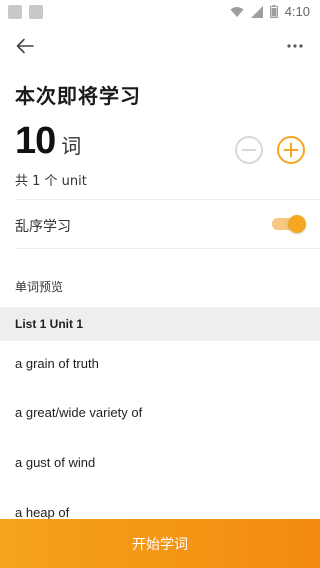 The width and height of the screenshot is (320, 568). I want to click on word-list-item: a heap of, so click(42, 512).